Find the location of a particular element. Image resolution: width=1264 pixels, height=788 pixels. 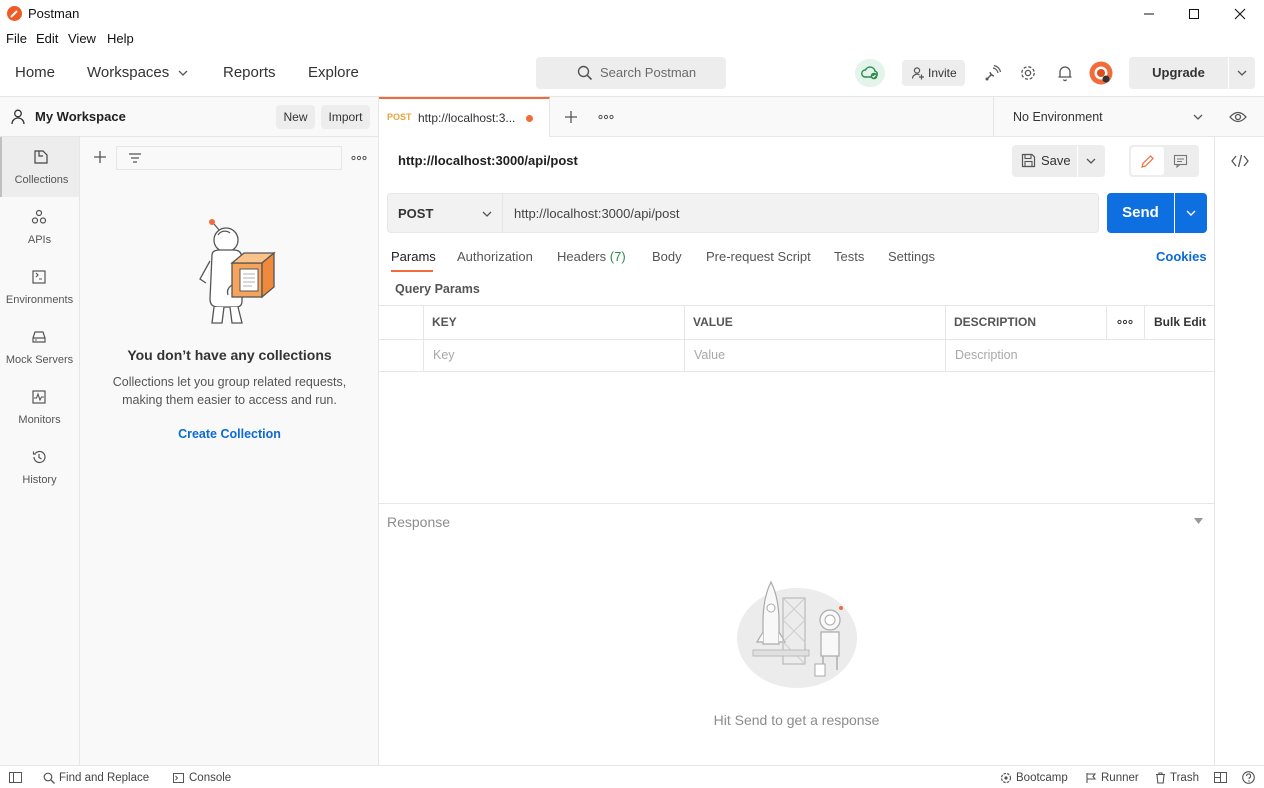

new-button: New is located at coordinates (295, 117).